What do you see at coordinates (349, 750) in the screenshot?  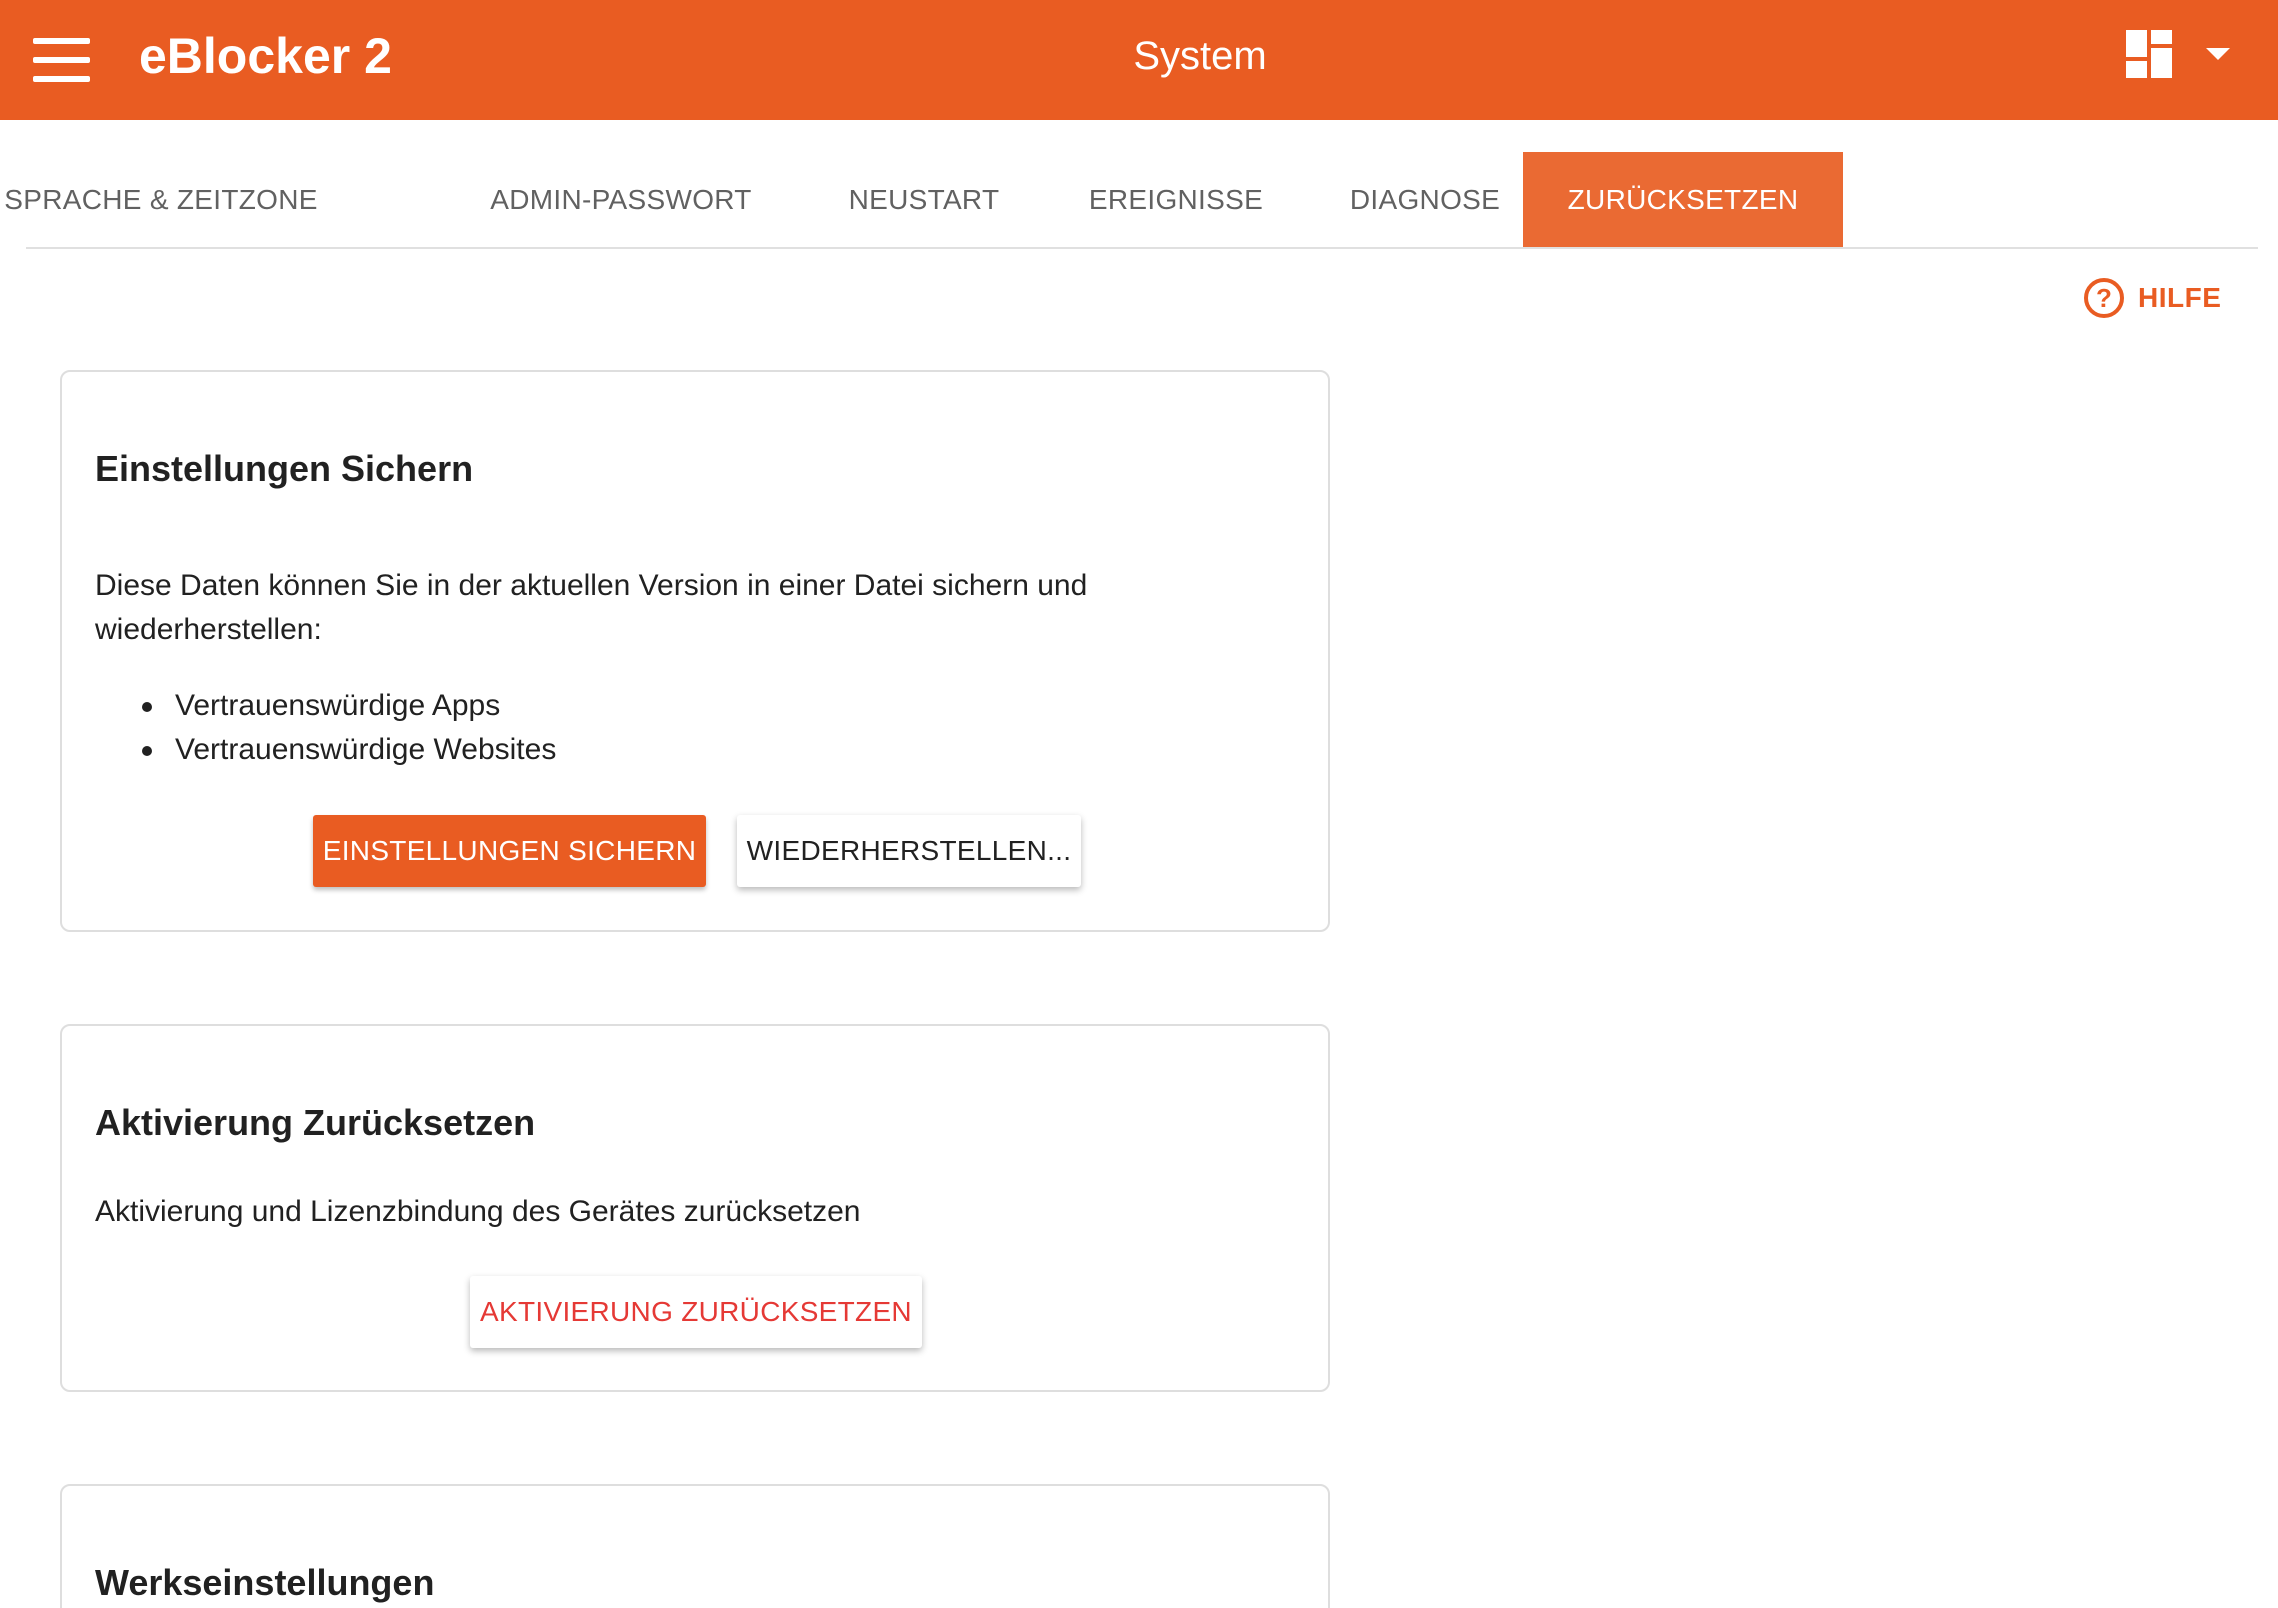 I see `list-item: Vertrauenswürdige Websites` at bounding box center [349, 750].